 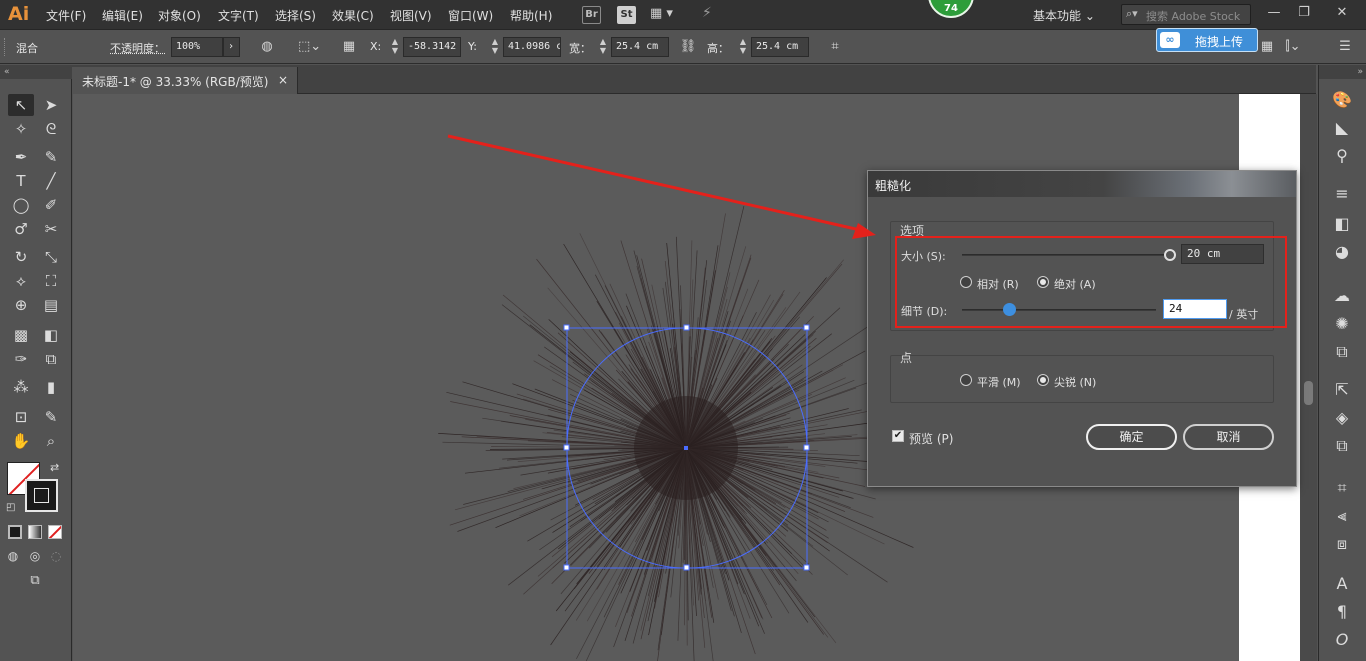 I want to click on handle-top-right, so click(x=806, y=327).